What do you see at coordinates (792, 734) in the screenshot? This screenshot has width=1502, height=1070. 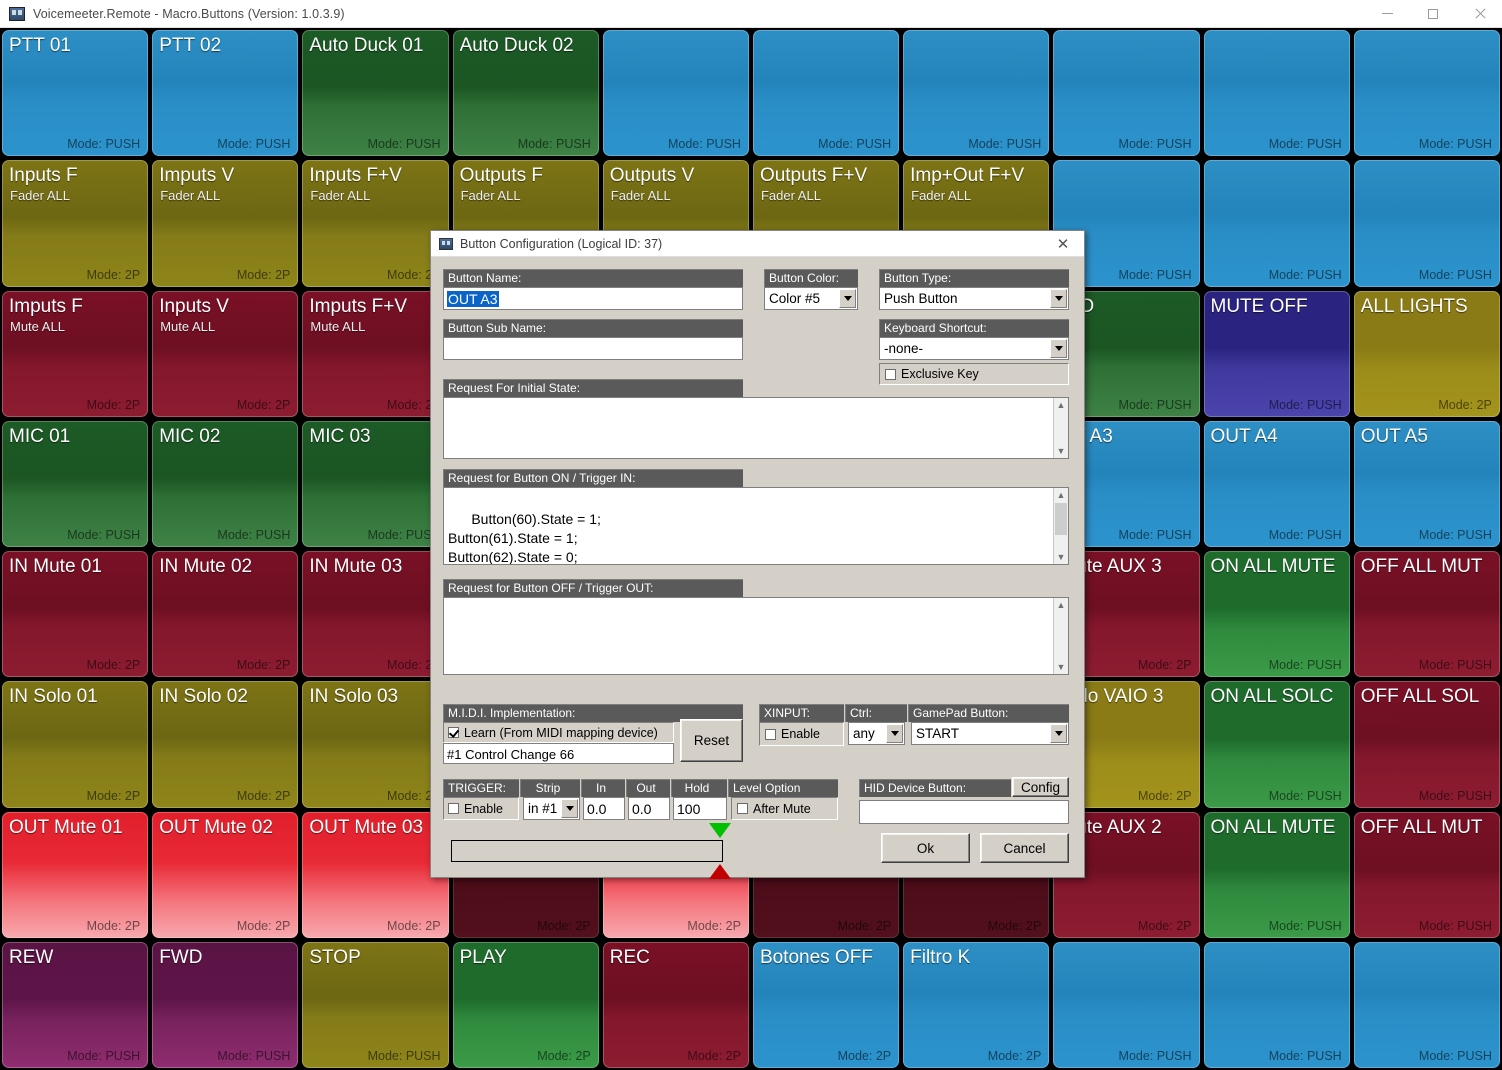 I see `xinput-enable-checkbox: Enable` at bounding box center [792, 734].